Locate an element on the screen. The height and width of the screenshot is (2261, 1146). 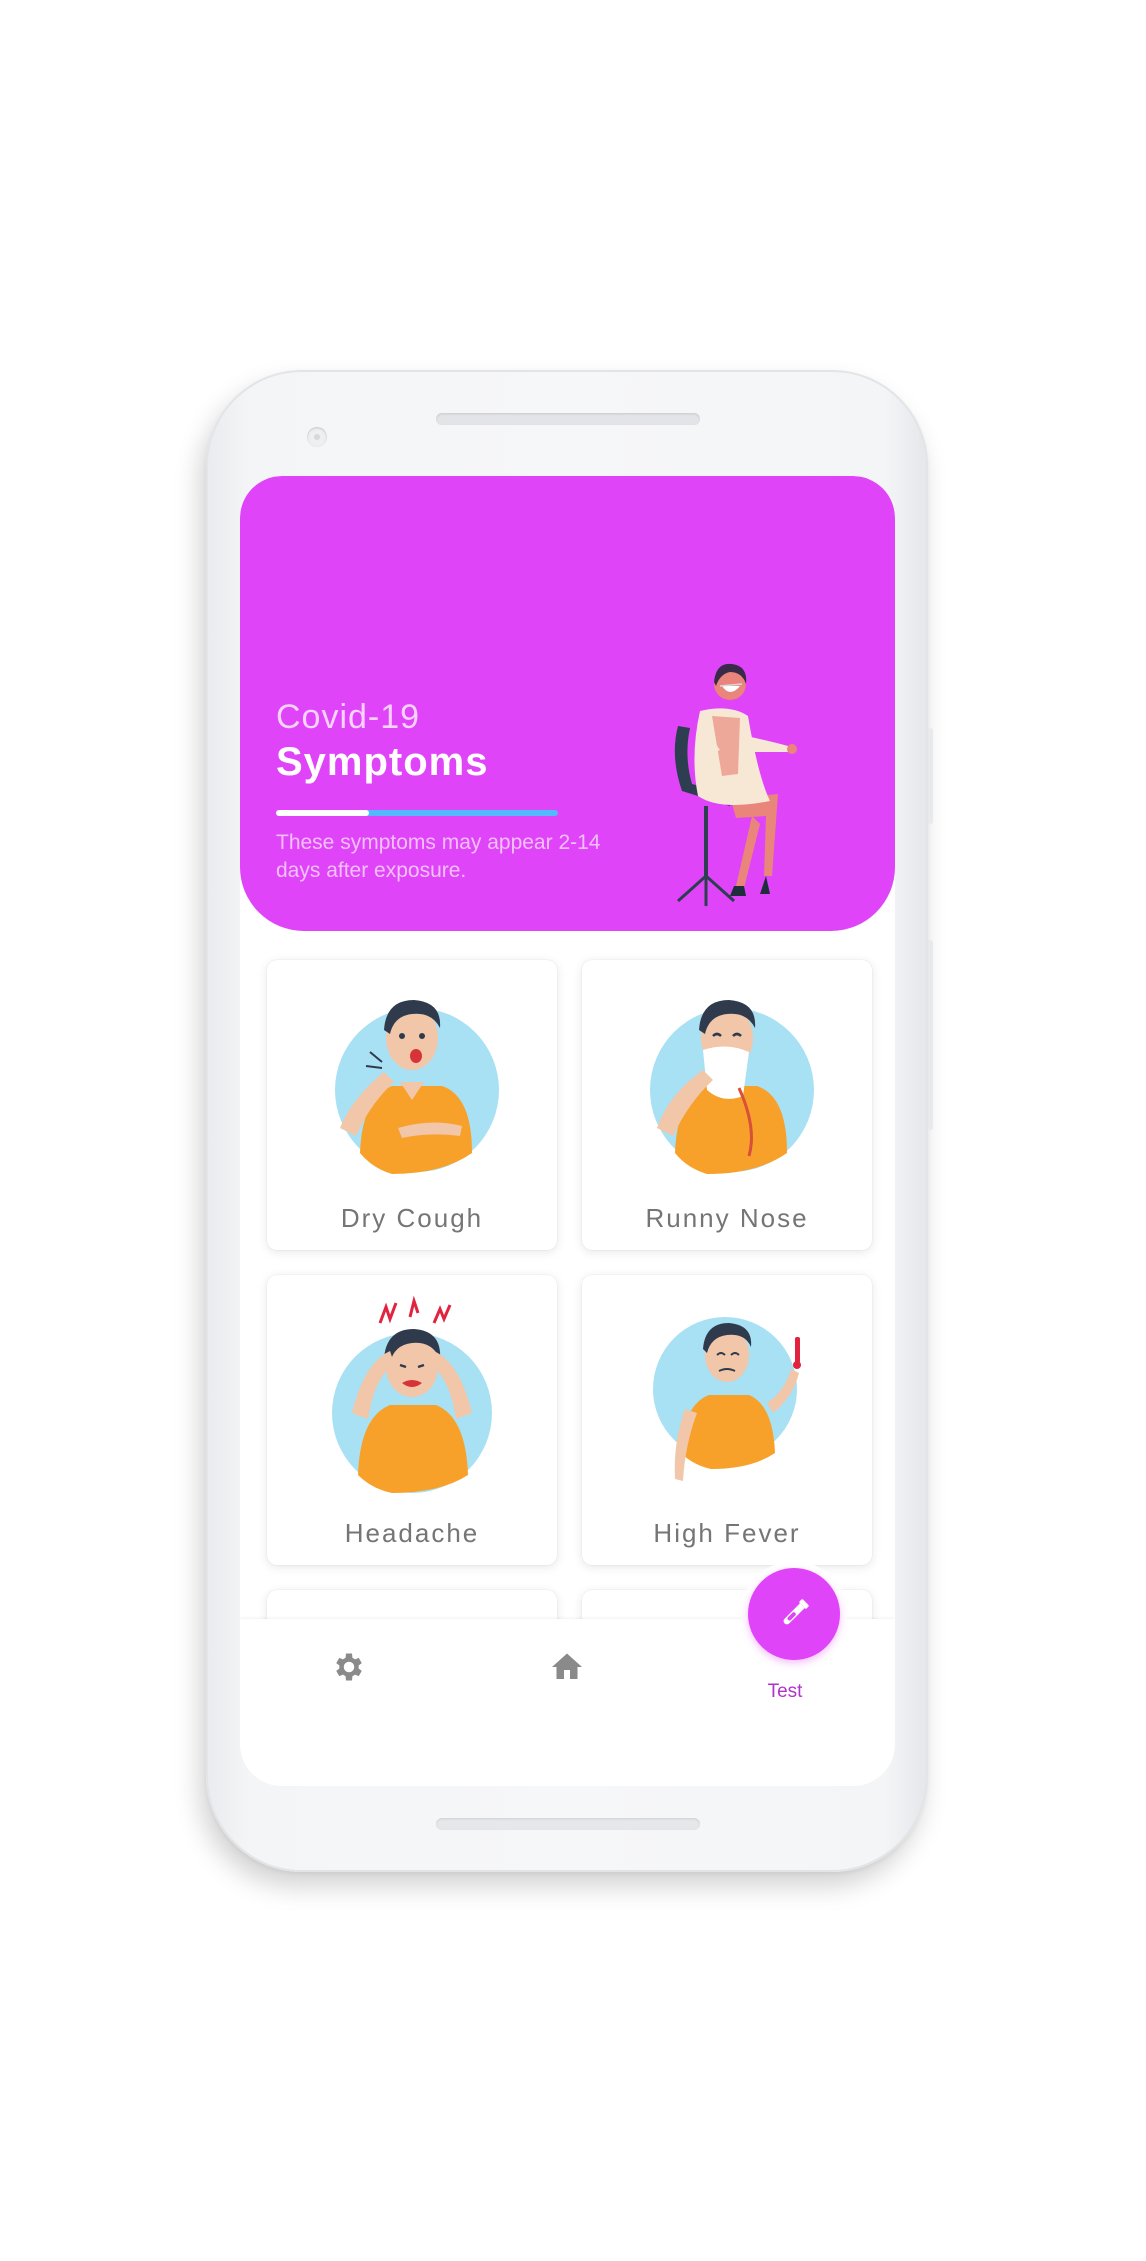
symptom-label: Headache is located at coordinates (412, 1533).